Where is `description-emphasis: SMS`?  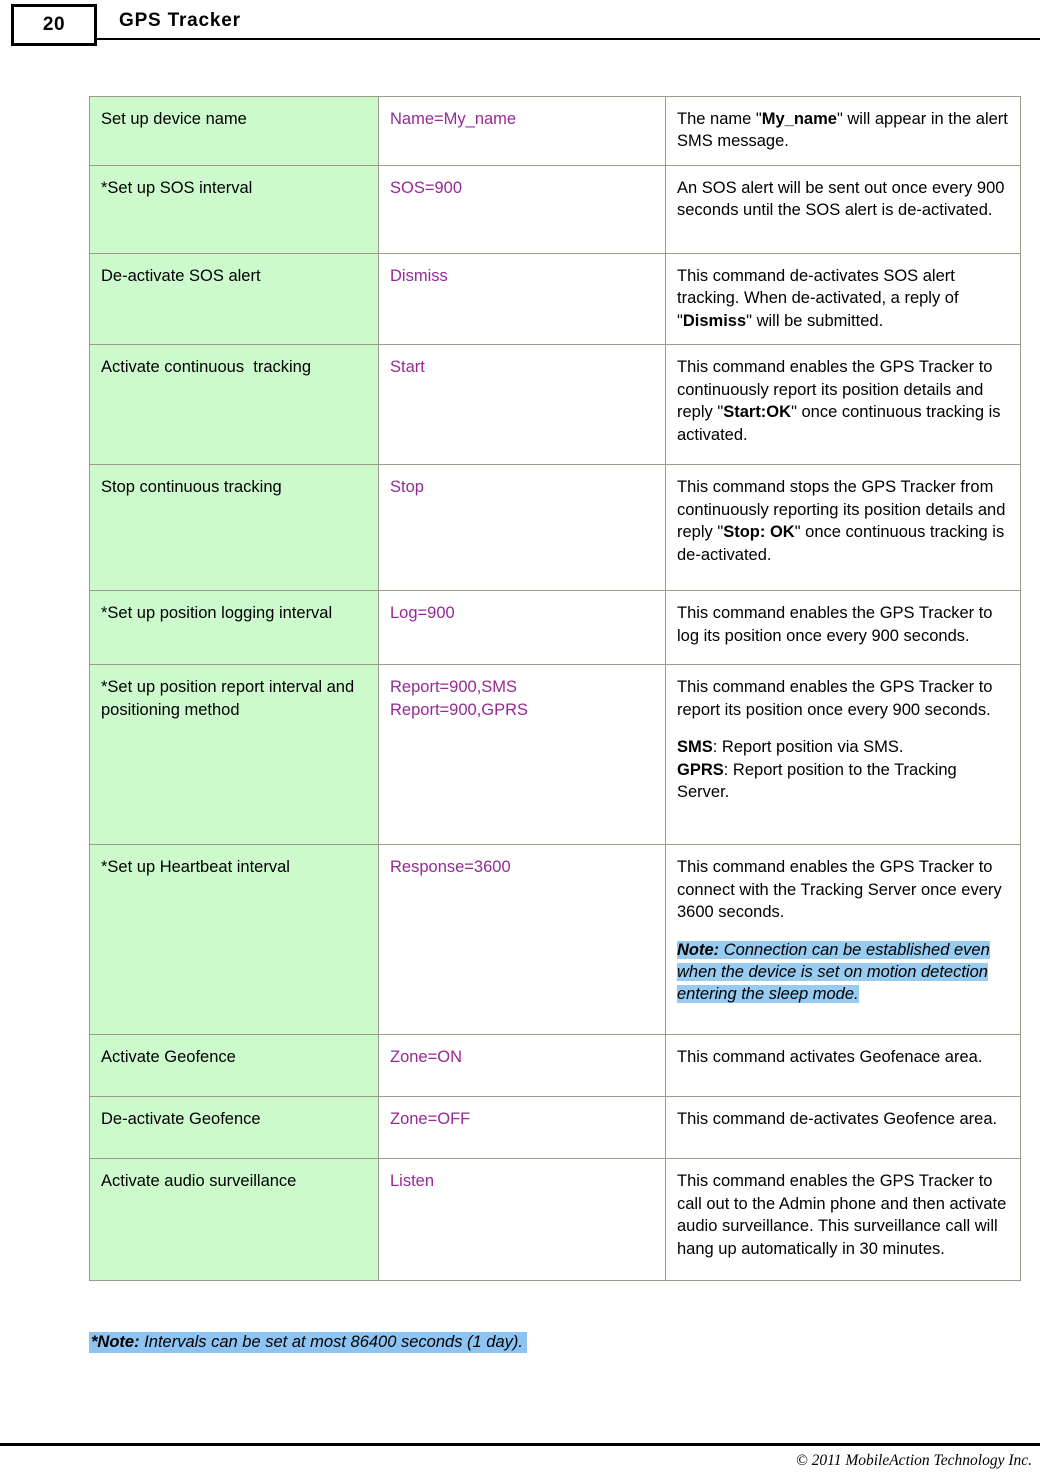 description-emphasis: SMS is located at coordinates (695, 747).